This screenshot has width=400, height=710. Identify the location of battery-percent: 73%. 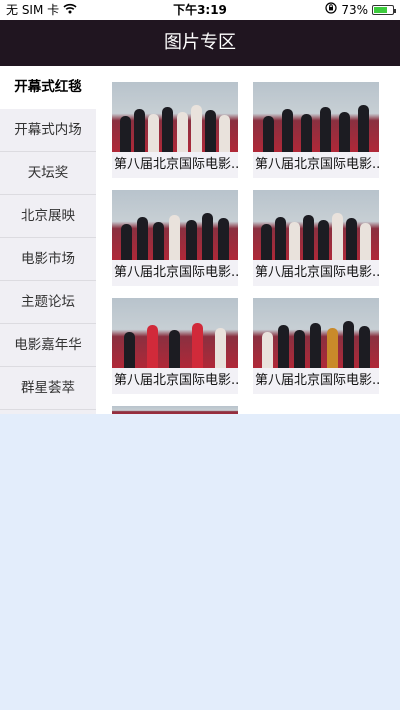
(354, 10).